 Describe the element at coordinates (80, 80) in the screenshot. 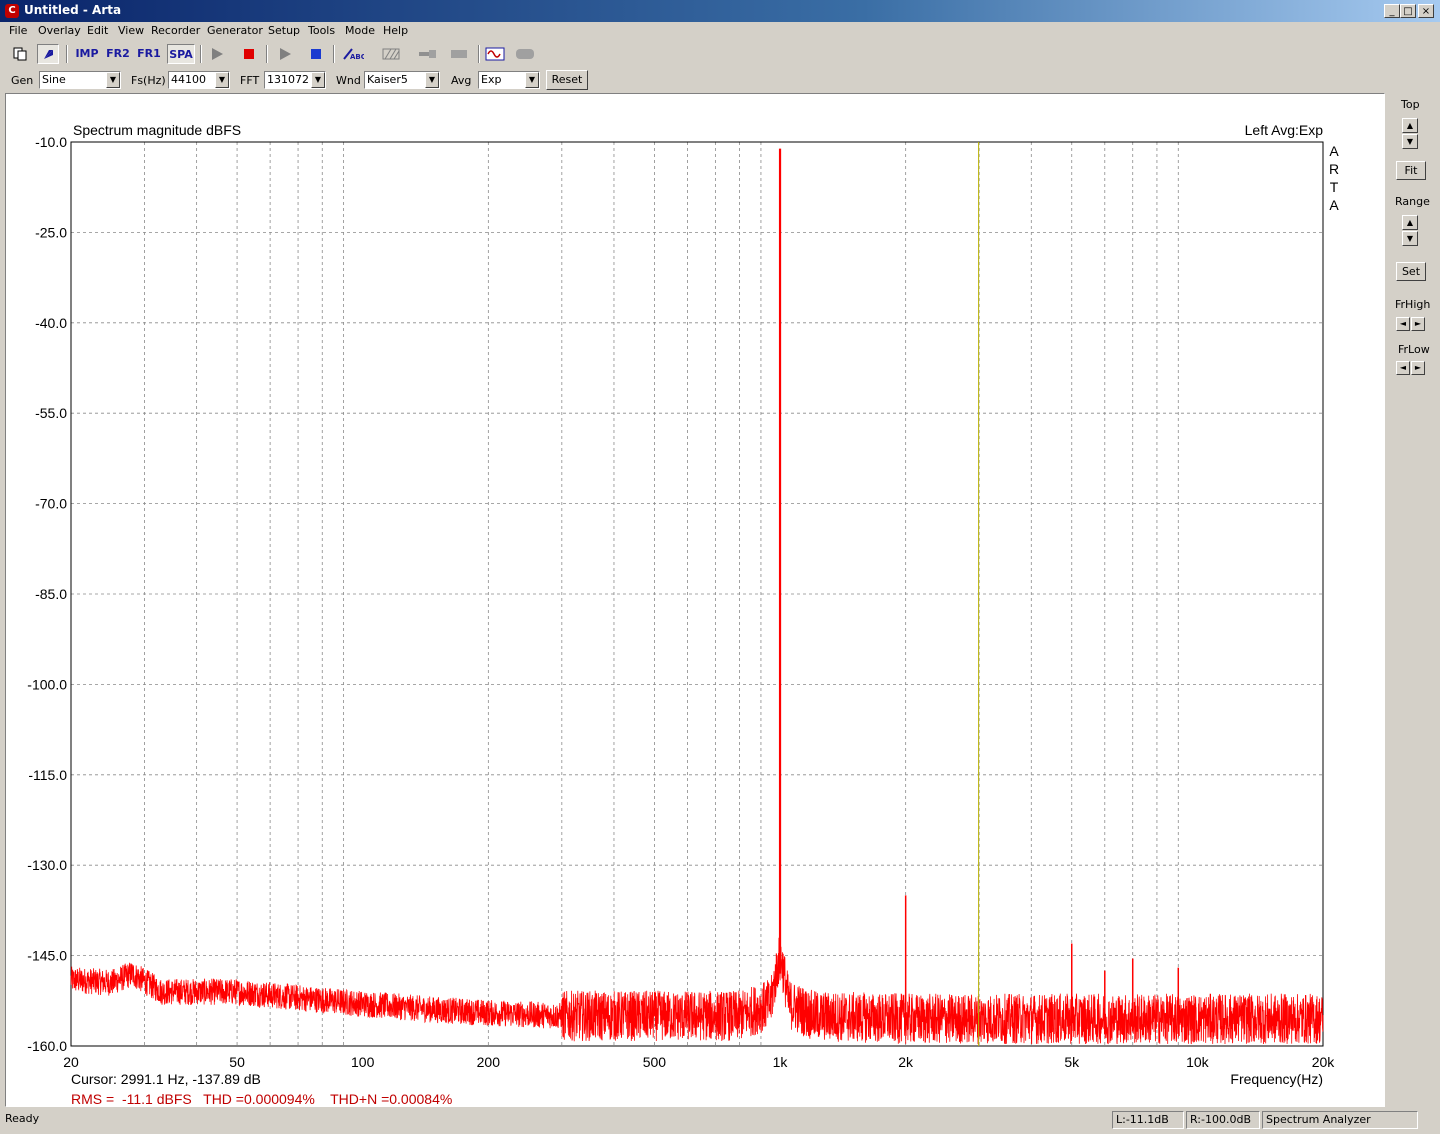

I see `gen-select: Sine ▼` at that location.